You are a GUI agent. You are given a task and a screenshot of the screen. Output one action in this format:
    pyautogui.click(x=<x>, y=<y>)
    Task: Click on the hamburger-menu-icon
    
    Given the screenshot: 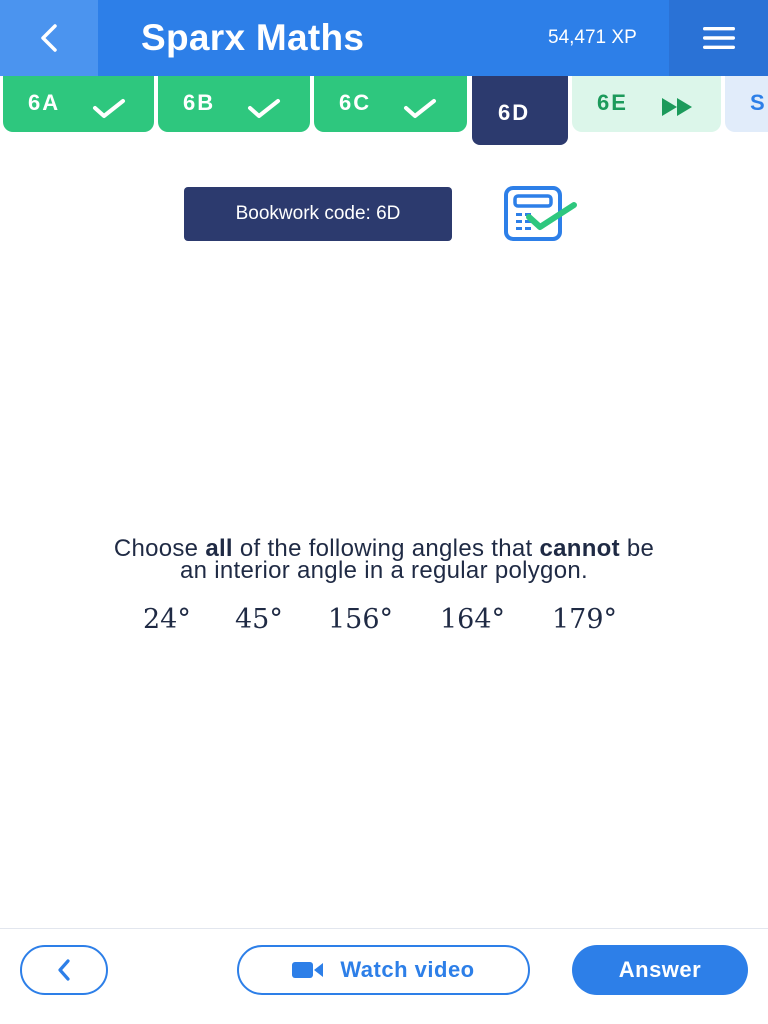 What is the action you would take?
    pyautogui.click(x=718, y=38)
    